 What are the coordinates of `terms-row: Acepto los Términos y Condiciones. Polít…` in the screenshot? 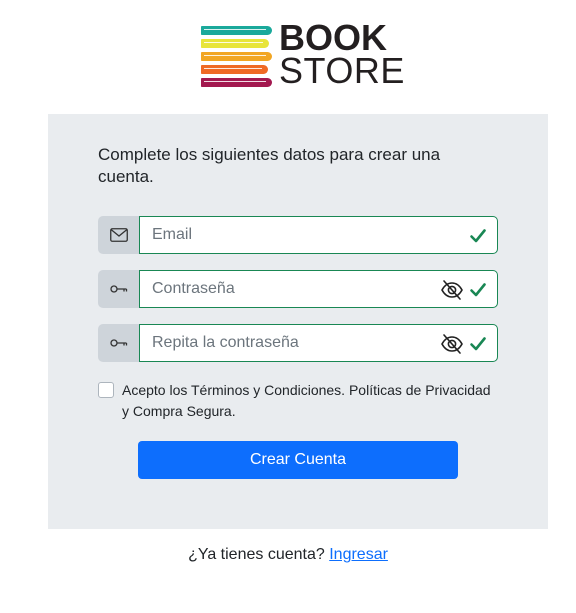 It's located at (298, 401).